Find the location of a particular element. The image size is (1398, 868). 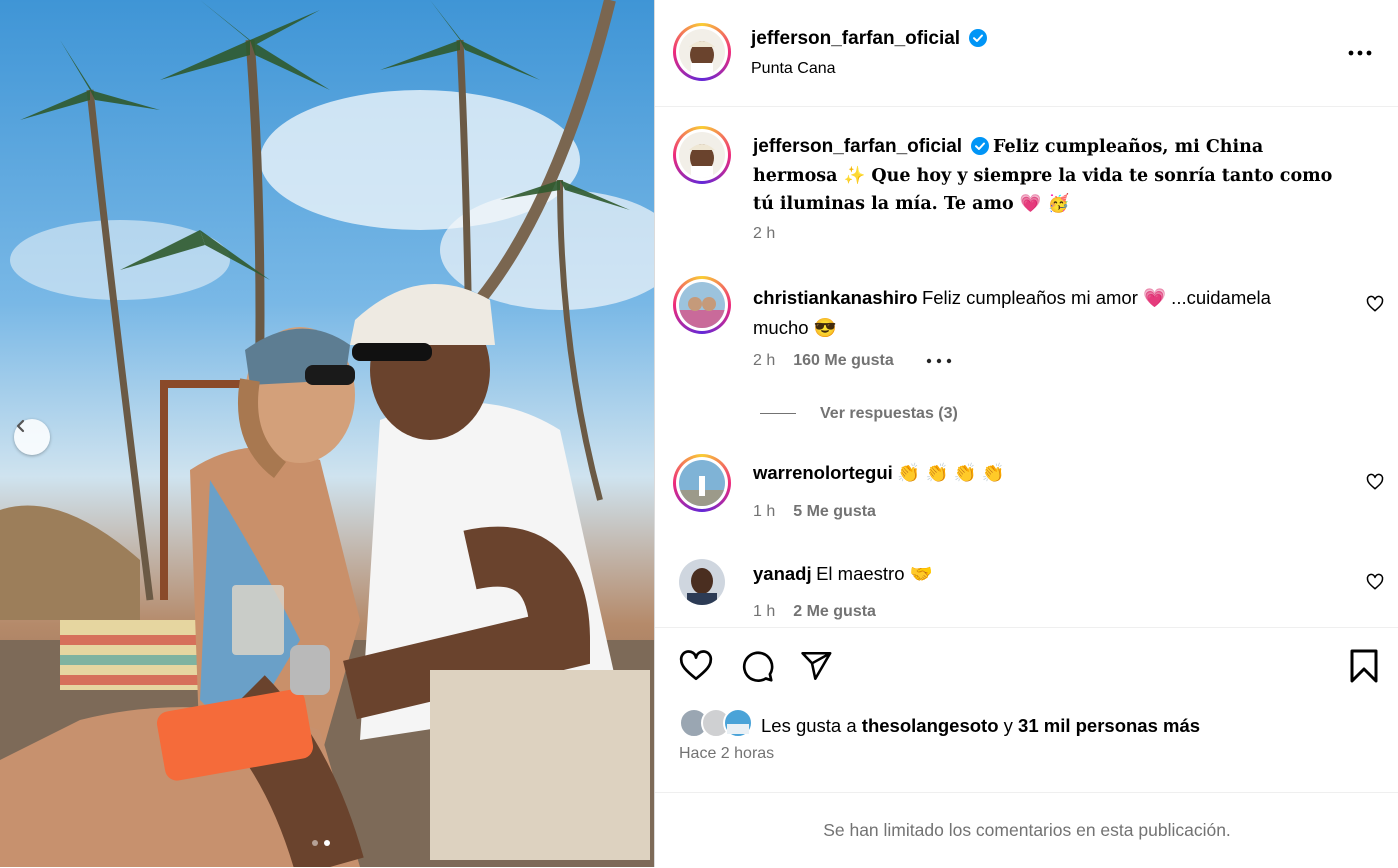

caption-avatar is located at coordinates (702, 155).